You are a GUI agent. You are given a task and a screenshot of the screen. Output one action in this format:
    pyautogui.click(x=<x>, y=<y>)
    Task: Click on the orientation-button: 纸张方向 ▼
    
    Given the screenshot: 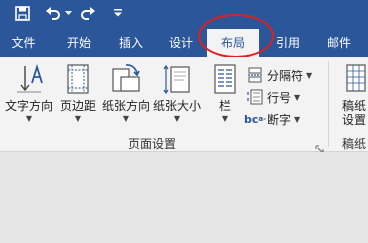 What is the action you would take?
    pyautogui.click(x=126, y=94)
    